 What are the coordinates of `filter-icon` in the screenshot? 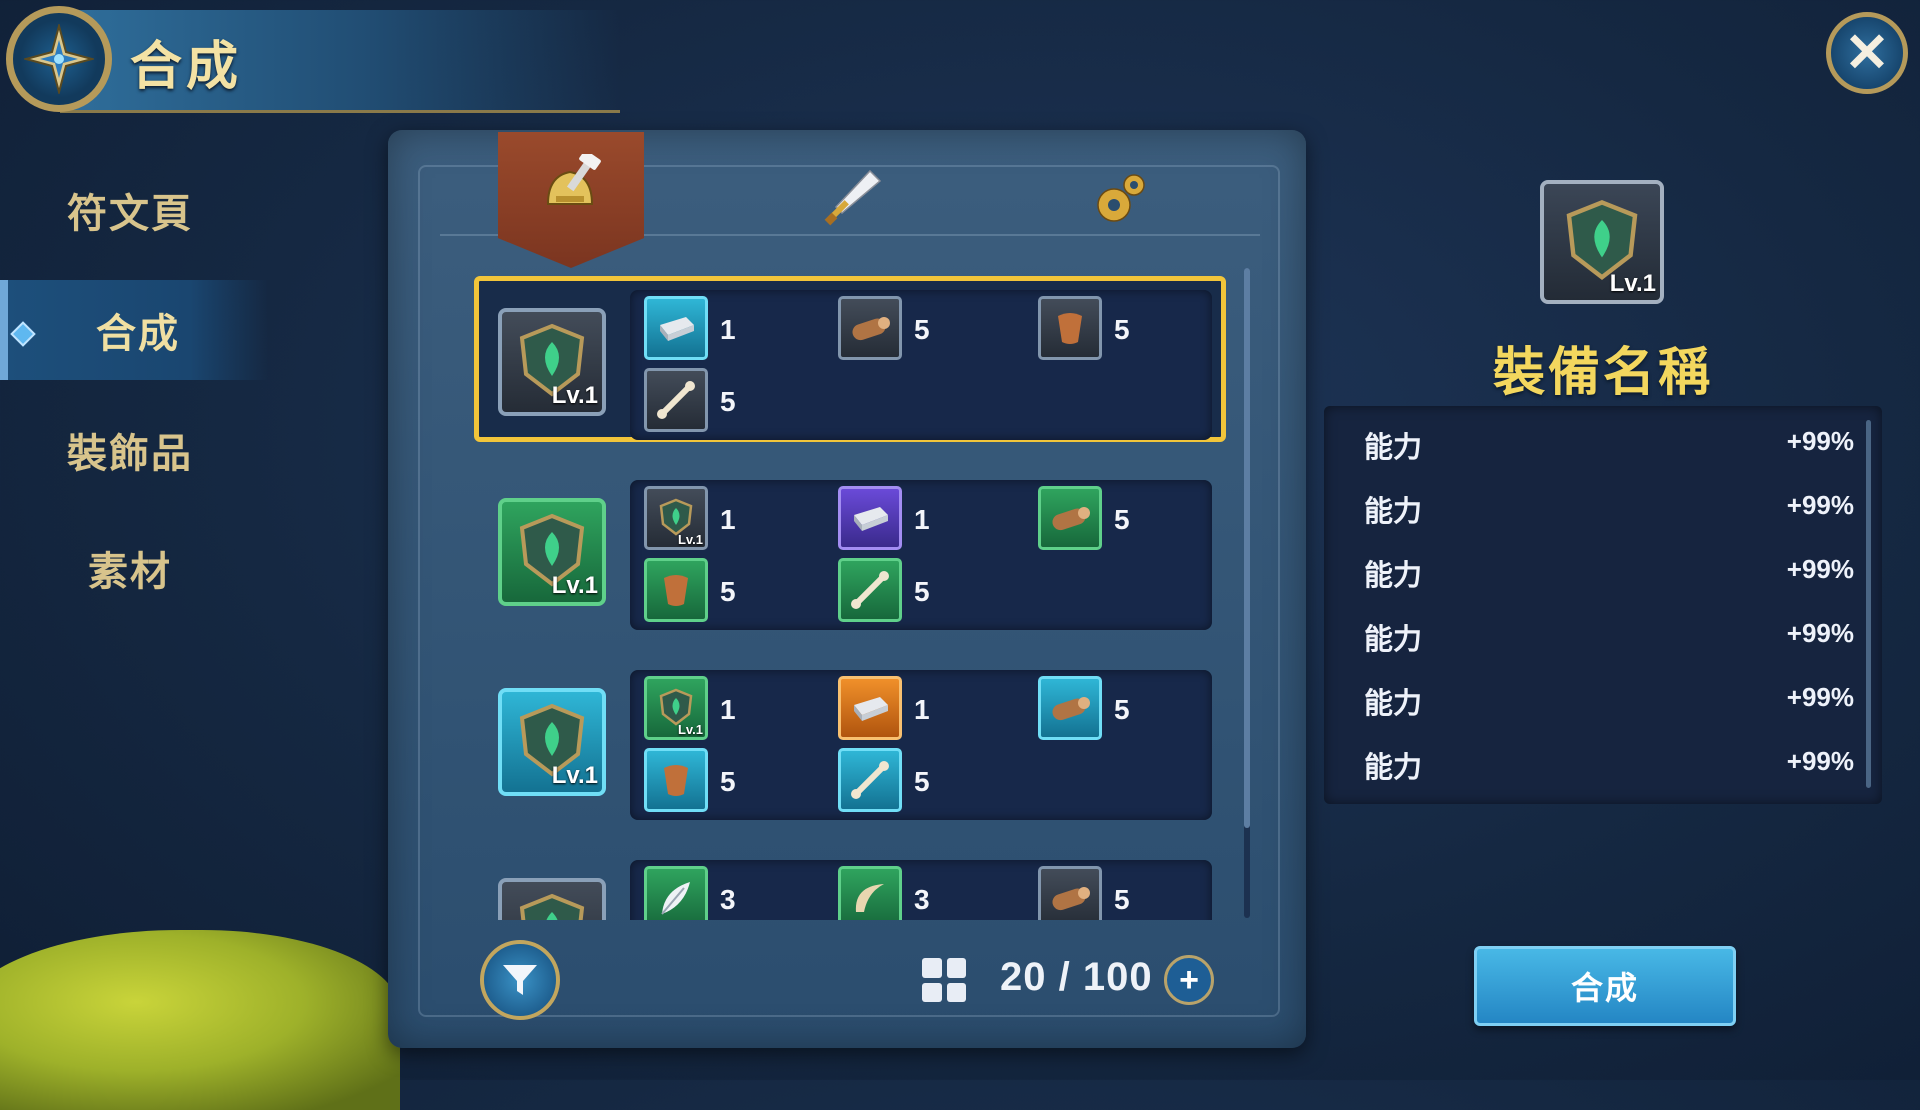 It's located at (520, 980).